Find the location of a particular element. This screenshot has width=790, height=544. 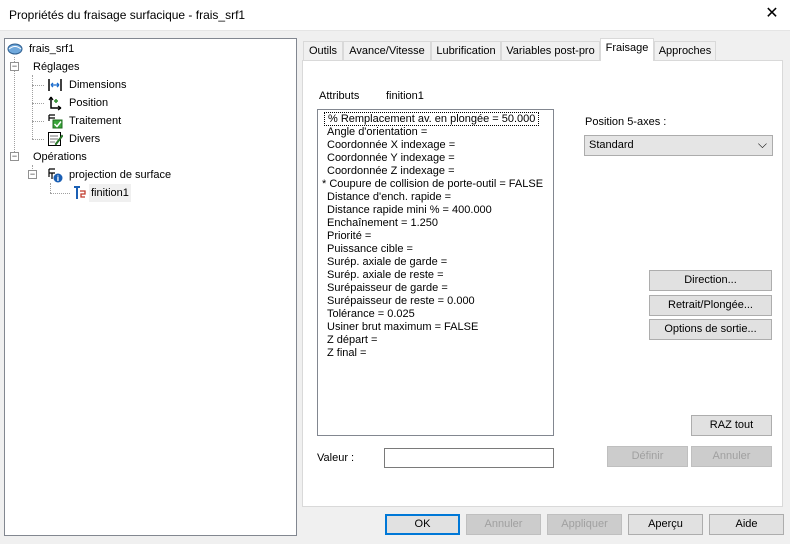

tree-item-position: Position is located at coordinates (145, 103).